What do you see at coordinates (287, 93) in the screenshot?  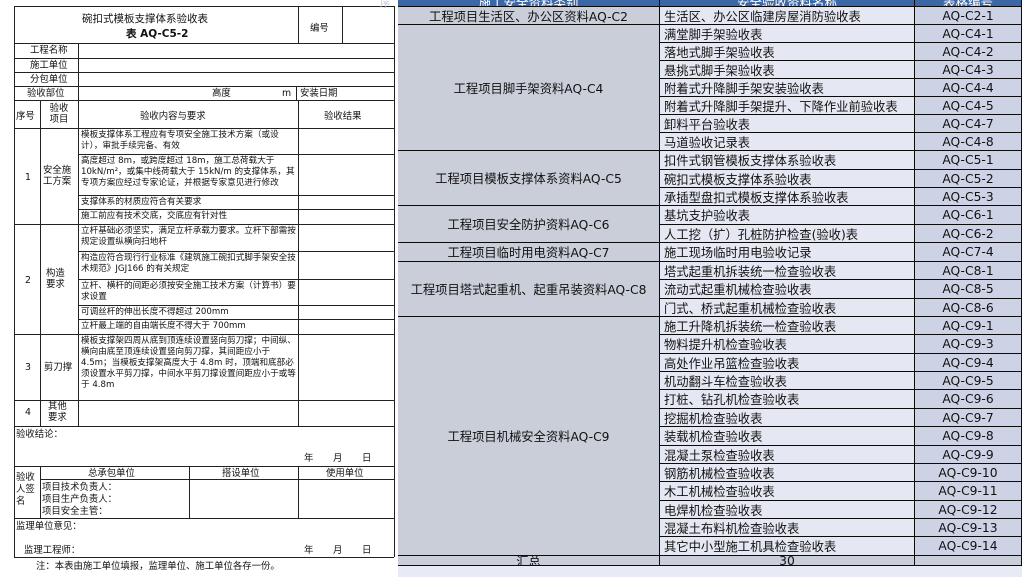 I see `height-unit: m` at bounding box center [287, 93].